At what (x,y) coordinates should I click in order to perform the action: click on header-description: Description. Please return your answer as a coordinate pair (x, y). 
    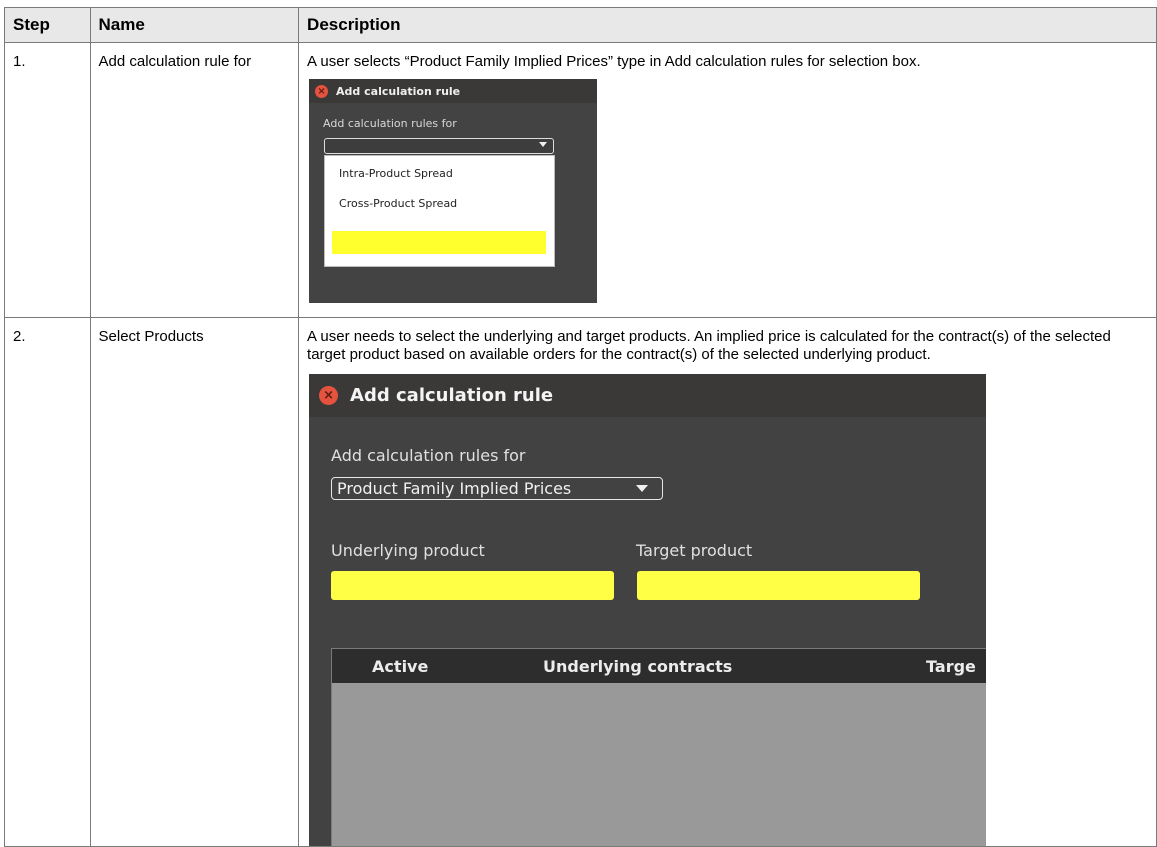
    Looking at the image, I should click on (727, 25).